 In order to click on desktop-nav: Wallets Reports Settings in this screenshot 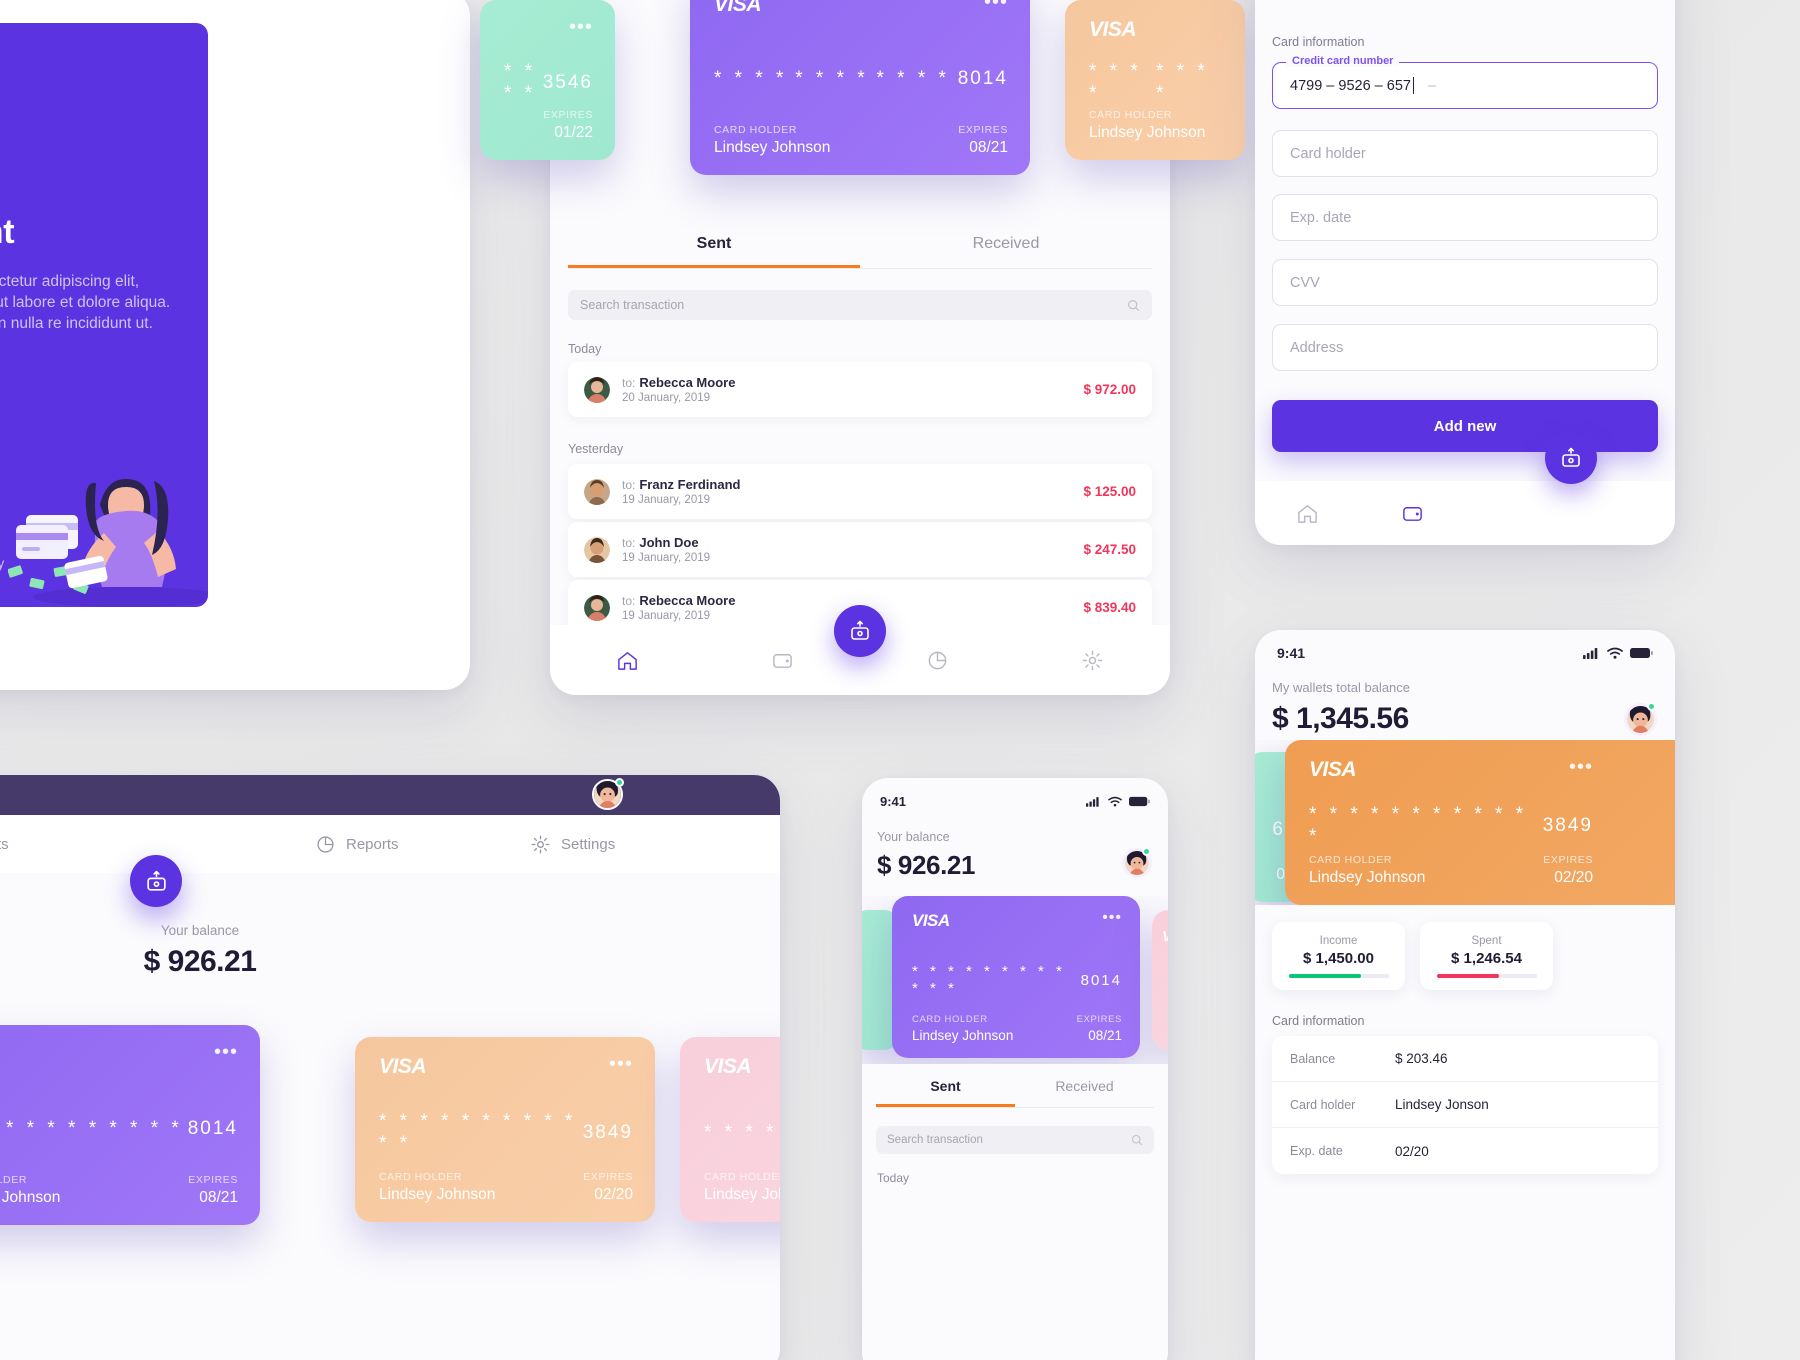, I will do `click(390, 844)`.